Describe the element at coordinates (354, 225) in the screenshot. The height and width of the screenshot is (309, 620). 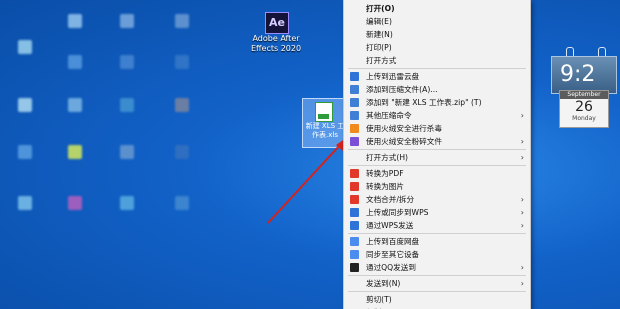
I see `send-icon` at that location.